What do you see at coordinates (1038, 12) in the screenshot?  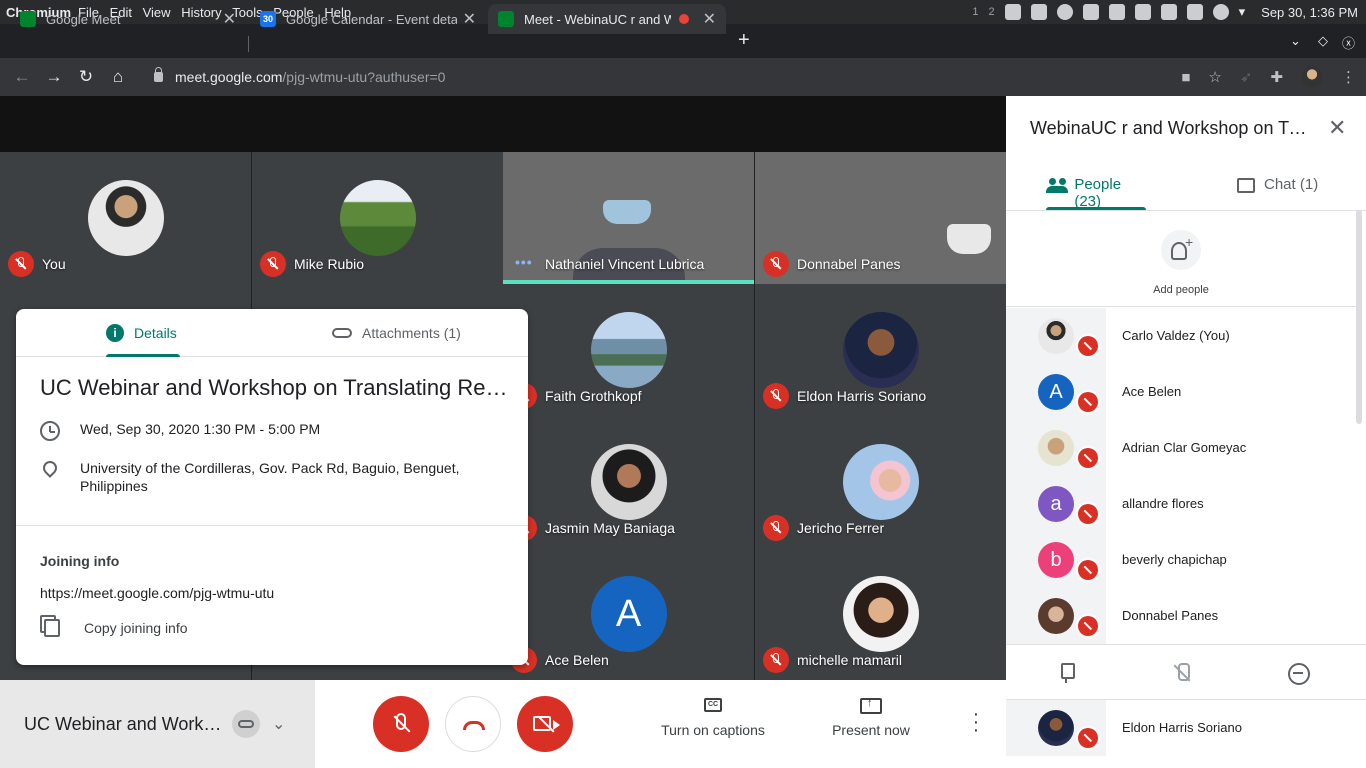 I see `discord-icon` at bounding box center [1038, 12].